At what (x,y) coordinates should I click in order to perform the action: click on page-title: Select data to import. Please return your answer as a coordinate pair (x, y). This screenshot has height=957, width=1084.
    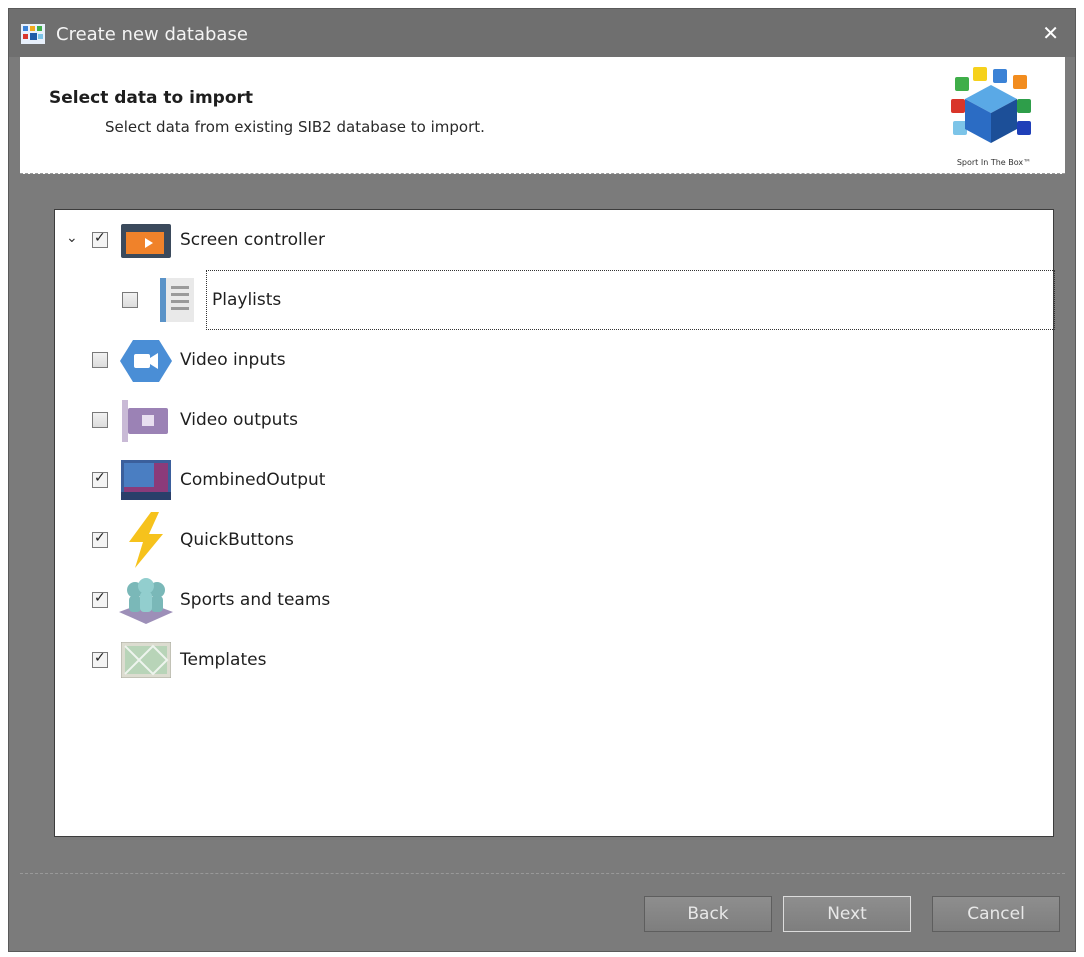
    Looking at the image, I should click on (151, 98).